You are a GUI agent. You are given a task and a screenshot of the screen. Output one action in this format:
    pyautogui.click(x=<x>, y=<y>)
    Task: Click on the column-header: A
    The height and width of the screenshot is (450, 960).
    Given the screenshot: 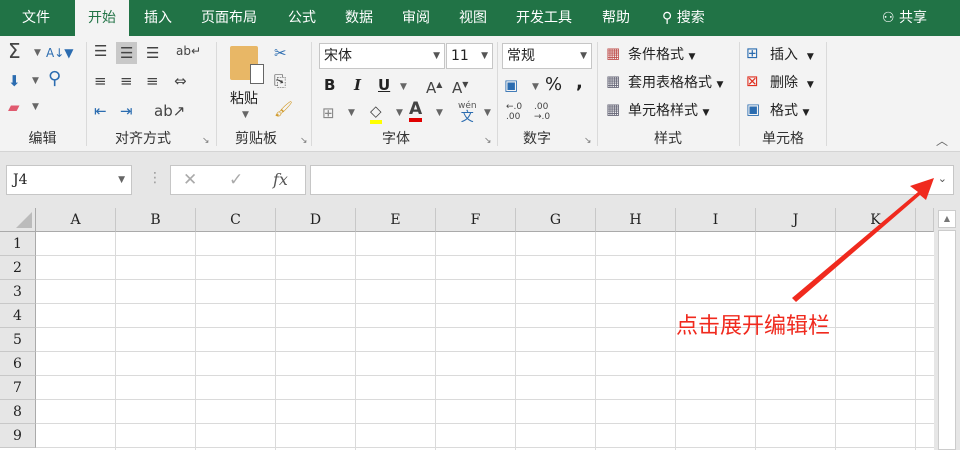 What is the action you would take?
    pyautogui.click(x=76, y=220)
    